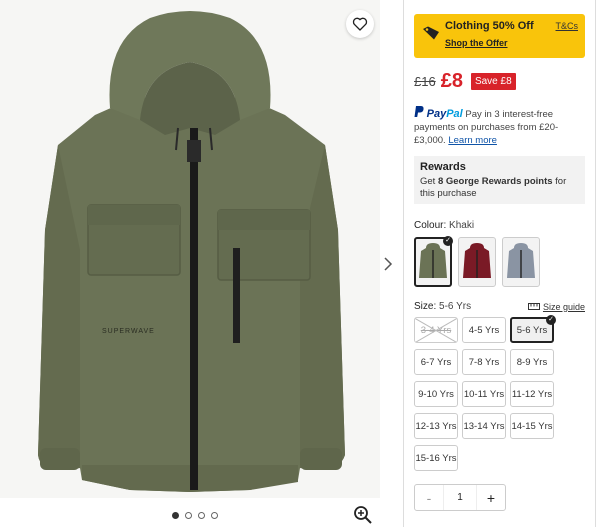  I want to click on zoom-in-icon, so click(363, 515).